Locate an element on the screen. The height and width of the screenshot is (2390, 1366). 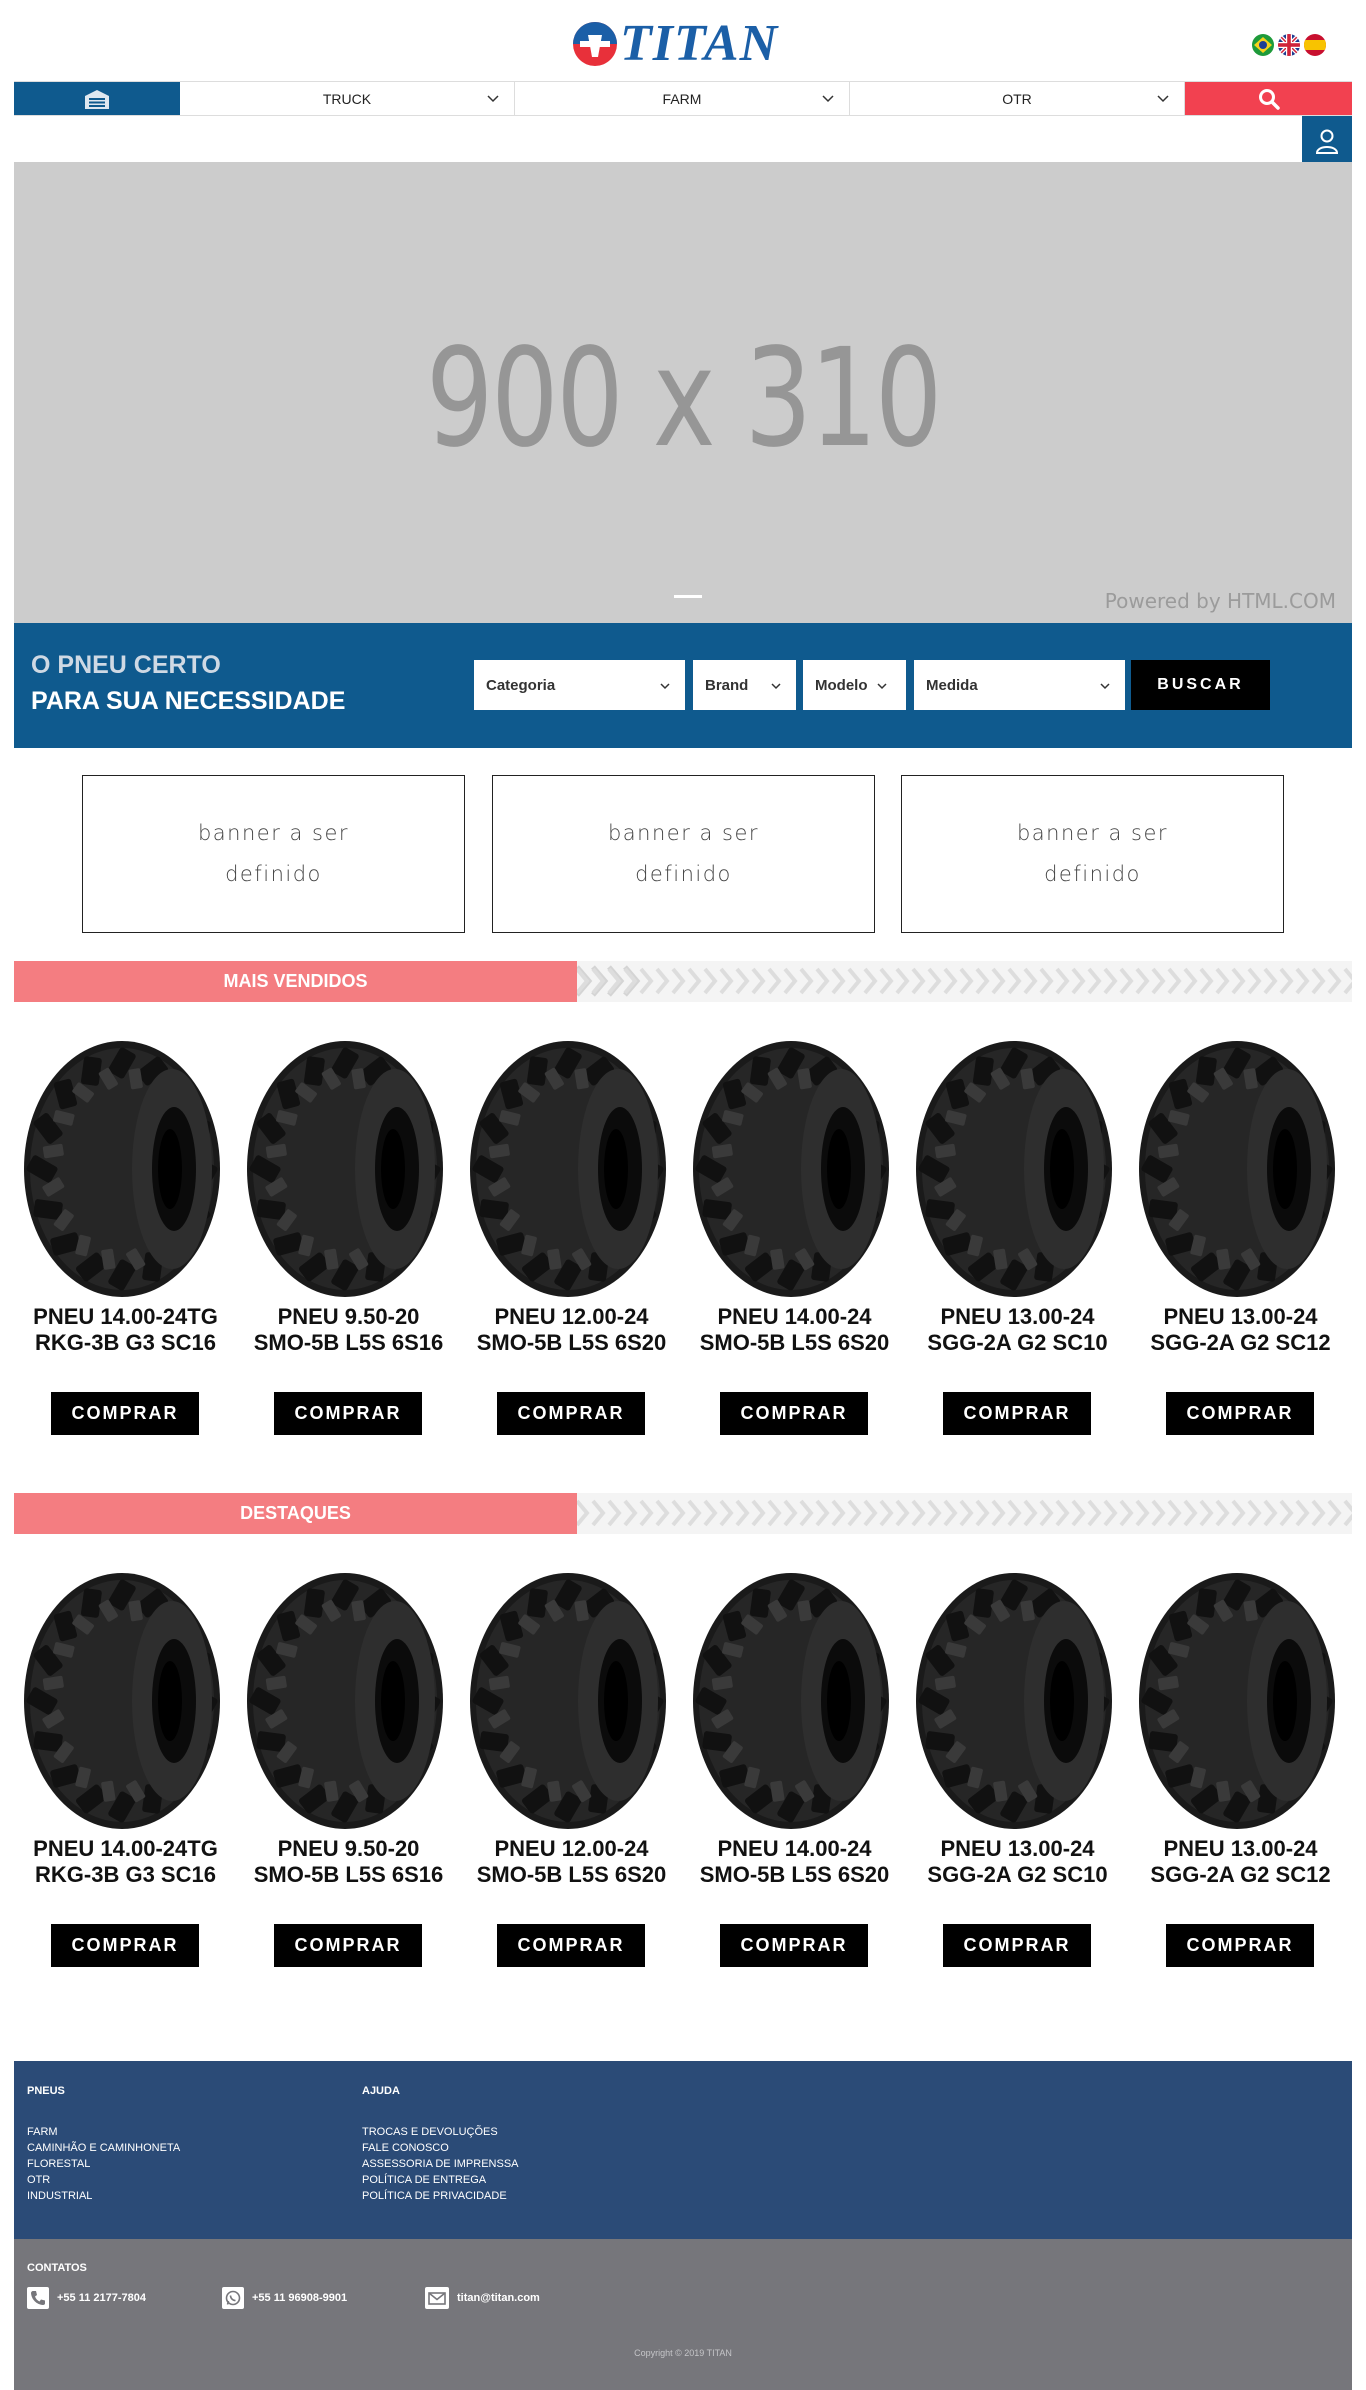
category-select: Categoria is located at coordinates (579, 685).